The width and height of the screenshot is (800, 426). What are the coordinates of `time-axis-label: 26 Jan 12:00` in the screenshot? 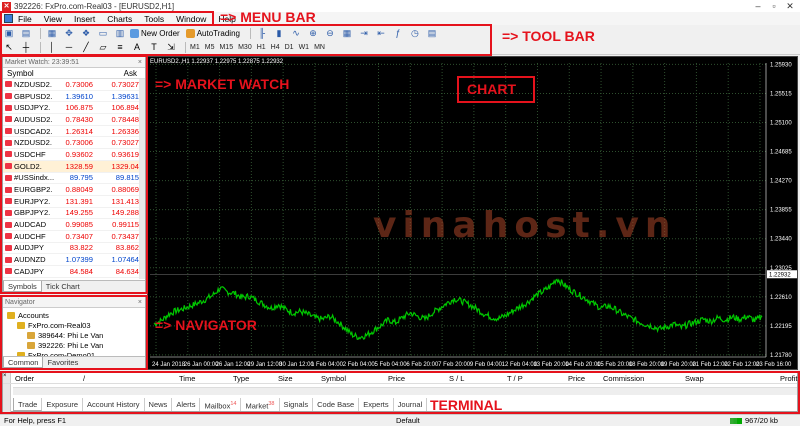 It's located at (233, 365).